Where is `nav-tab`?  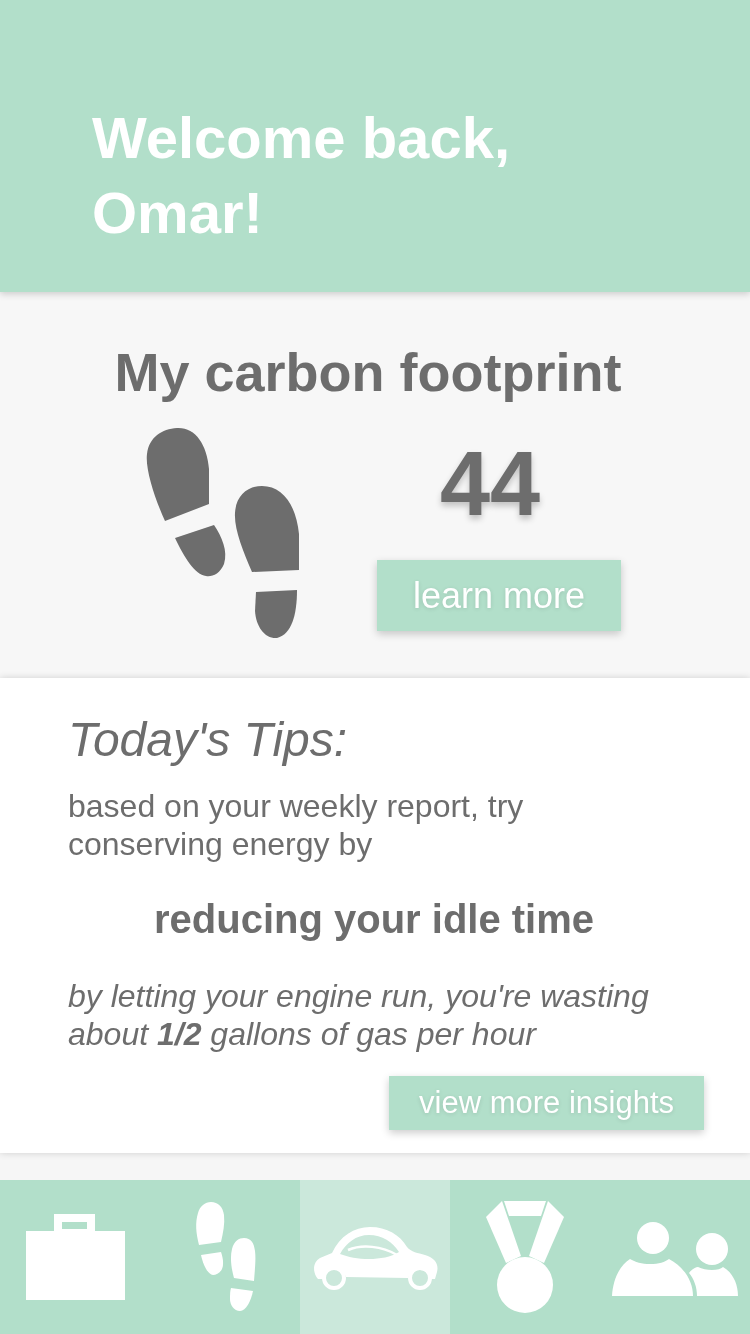 nav-tab is located at coordinates (375, 1257).